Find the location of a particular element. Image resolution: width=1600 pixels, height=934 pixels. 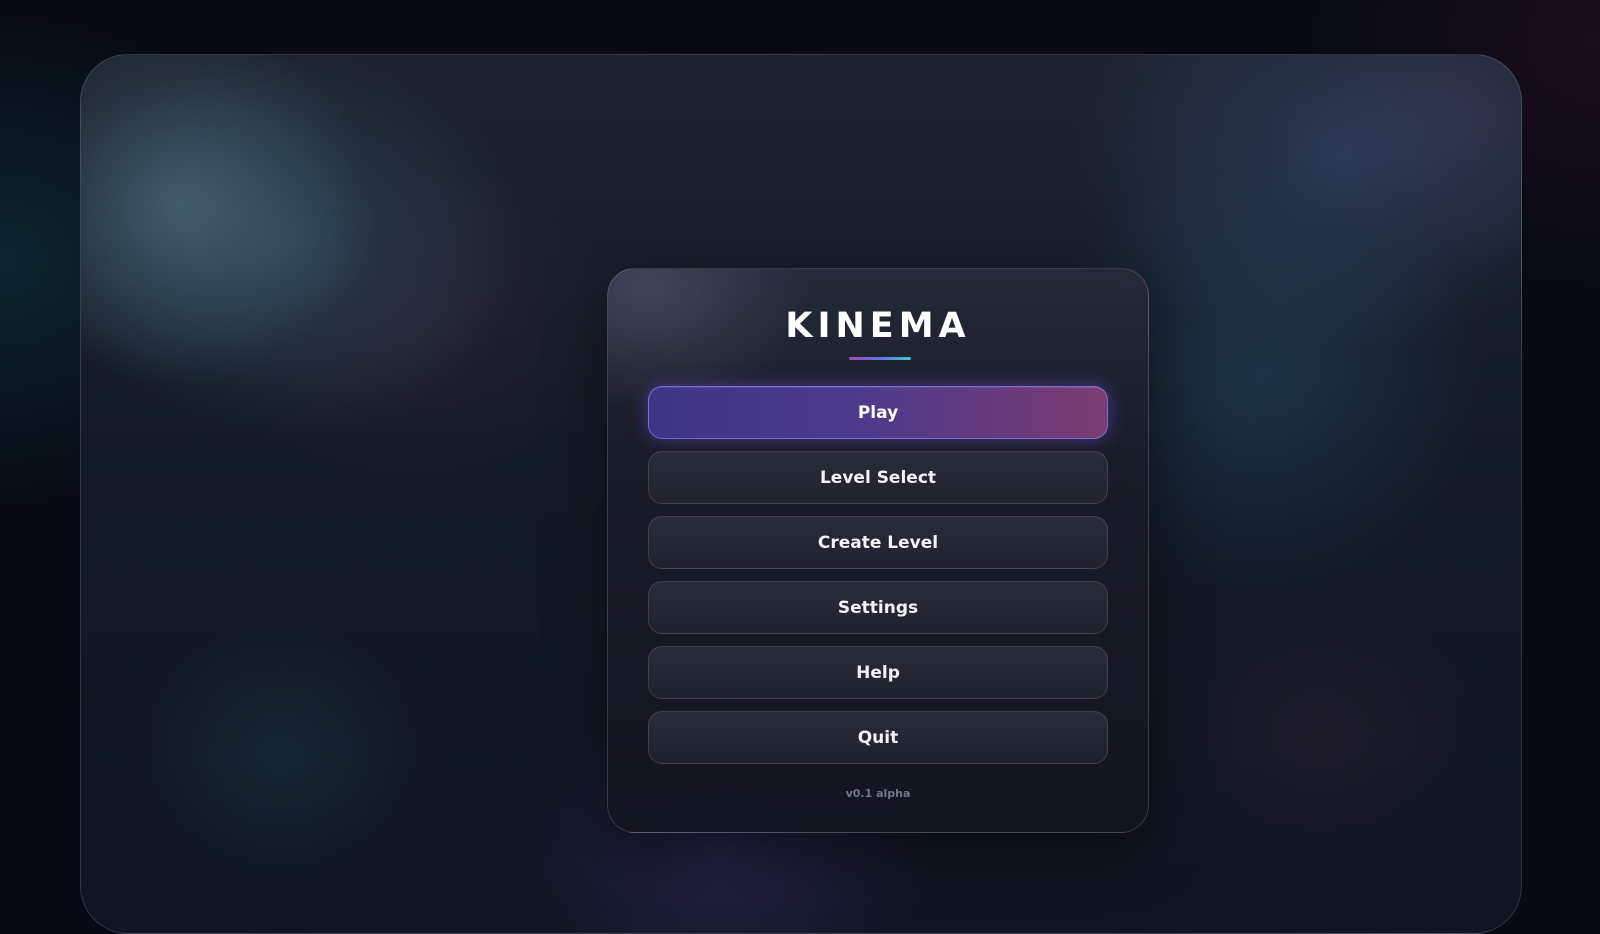

create-level-button: Create Level is located at coordinates (878, 542).